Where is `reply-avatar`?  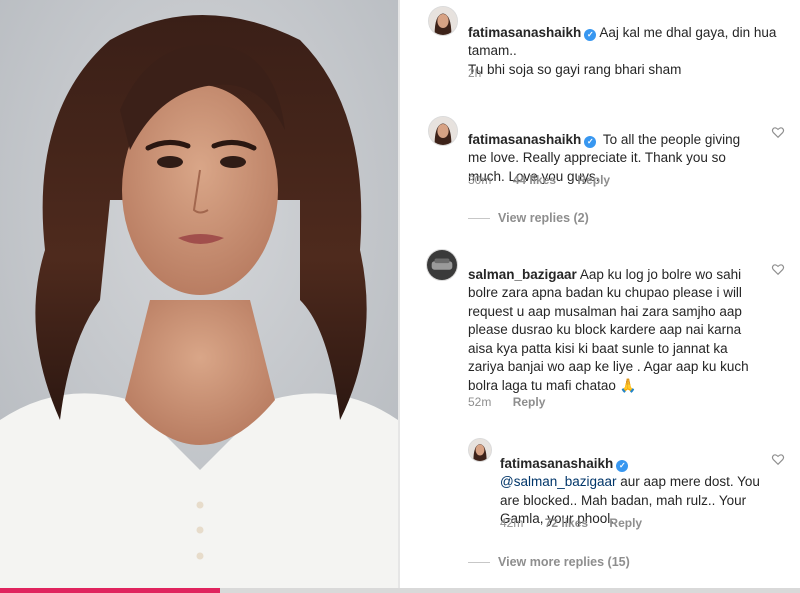 reply-avatar is located at coordinates (480, 450).